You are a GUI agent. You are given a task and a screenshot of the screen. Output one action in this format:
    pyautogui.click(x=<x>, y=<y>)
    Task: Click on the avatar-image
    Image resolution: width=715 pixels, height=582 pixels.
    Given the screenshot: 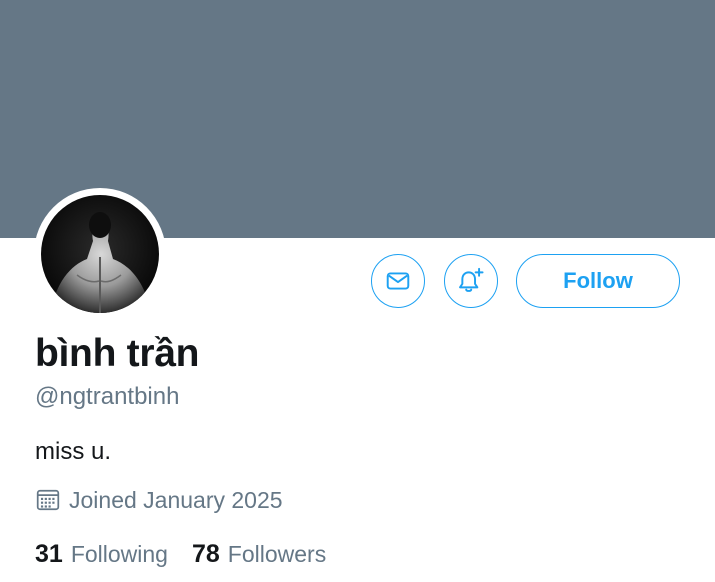 What is the action you would take?
    pyautogui.click(x=100, y=254)
    